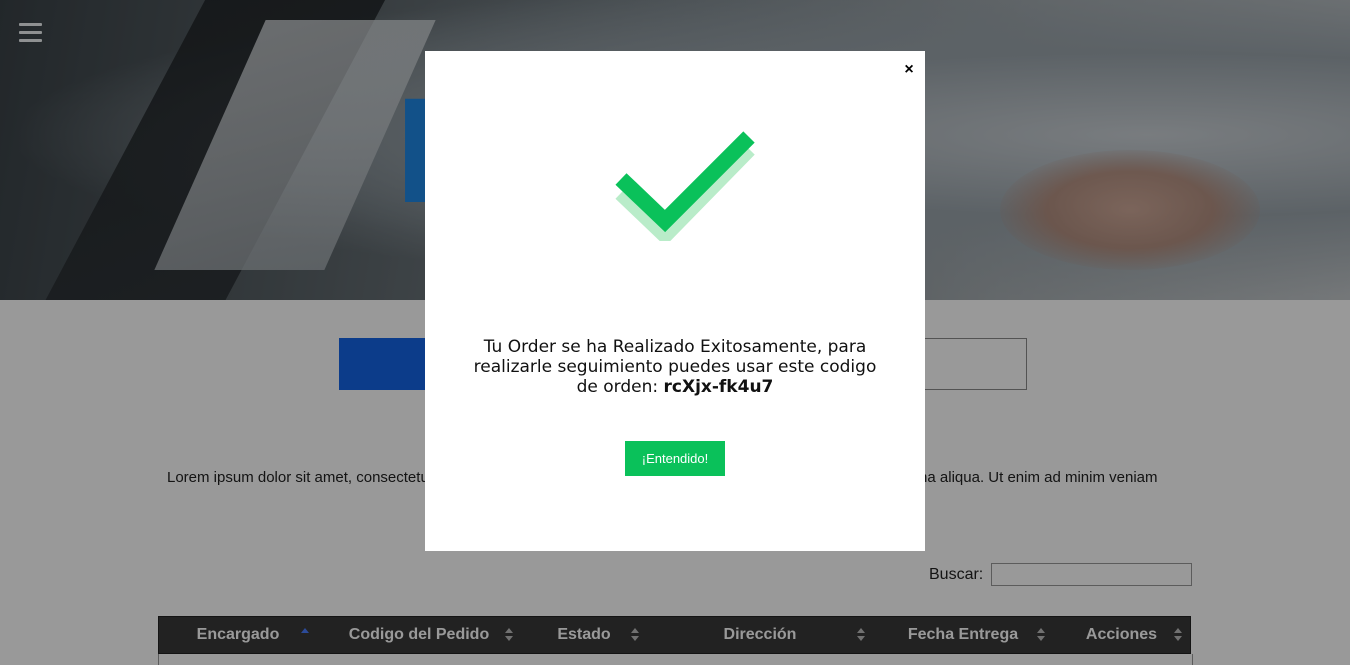  Describe the element at coordinates (685, 189) in the screenshot. I see `success-check-icon` at that location.